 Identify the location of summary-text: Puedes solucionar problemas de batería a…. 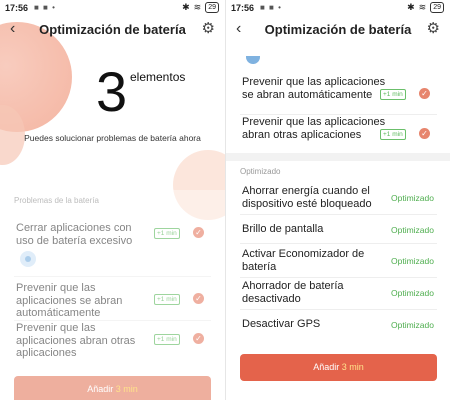
(112, 138).